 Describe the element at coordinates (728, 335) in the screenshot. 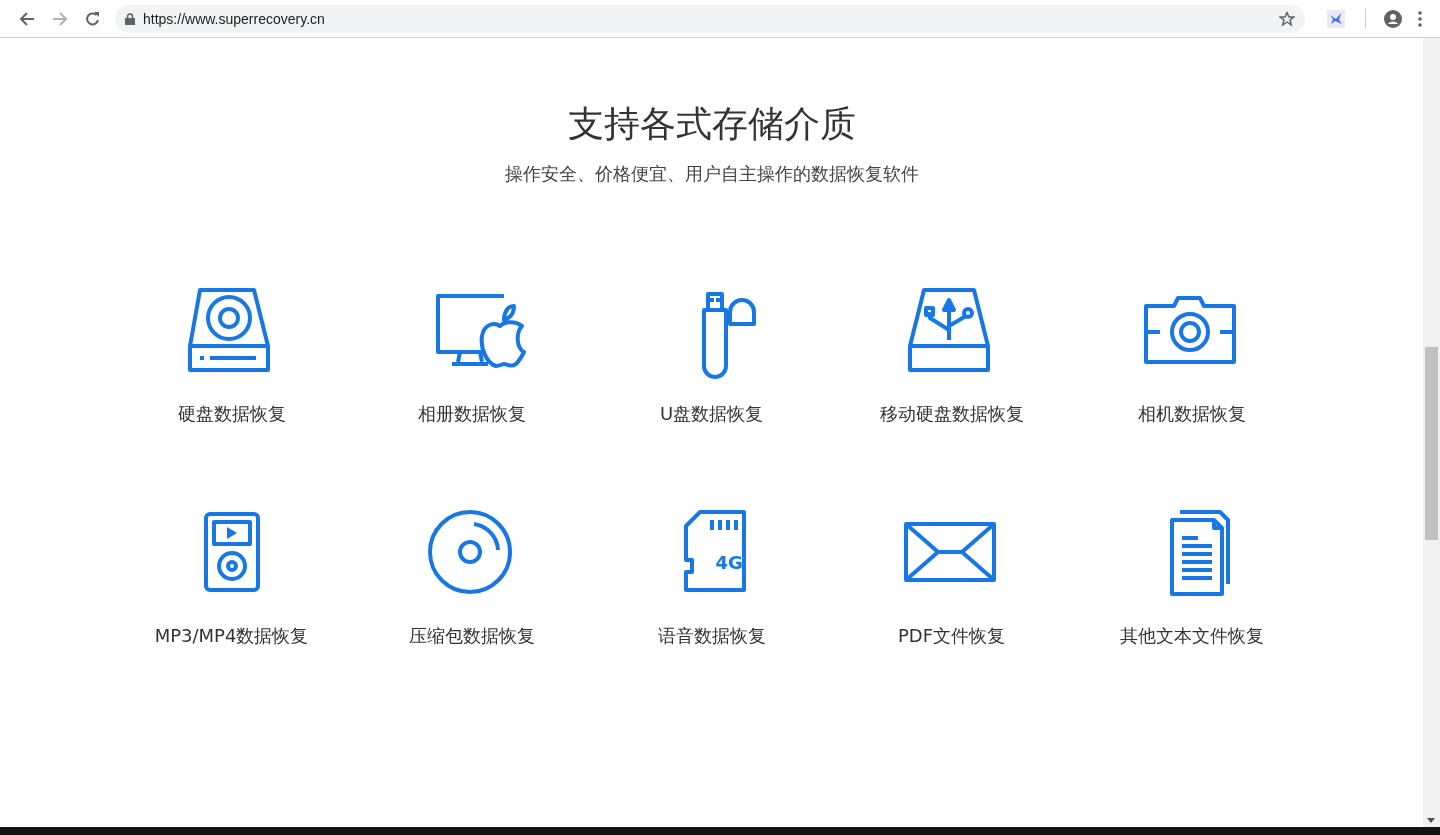

I see `usb-stick-icon` at that location.